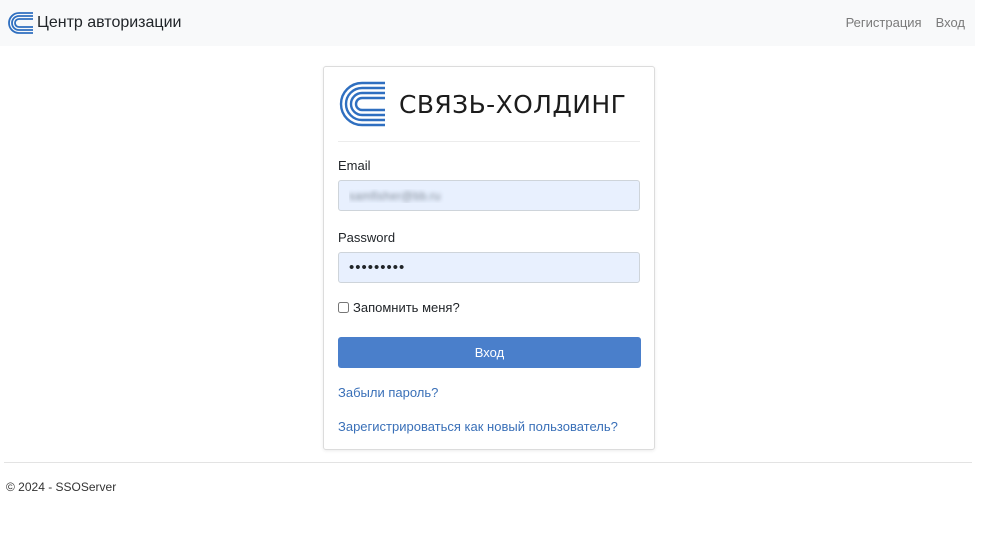 The height and width of the screenshot is (533, 1008). I want to click on remember-me: Запомнить меня?, so click(398, 307).